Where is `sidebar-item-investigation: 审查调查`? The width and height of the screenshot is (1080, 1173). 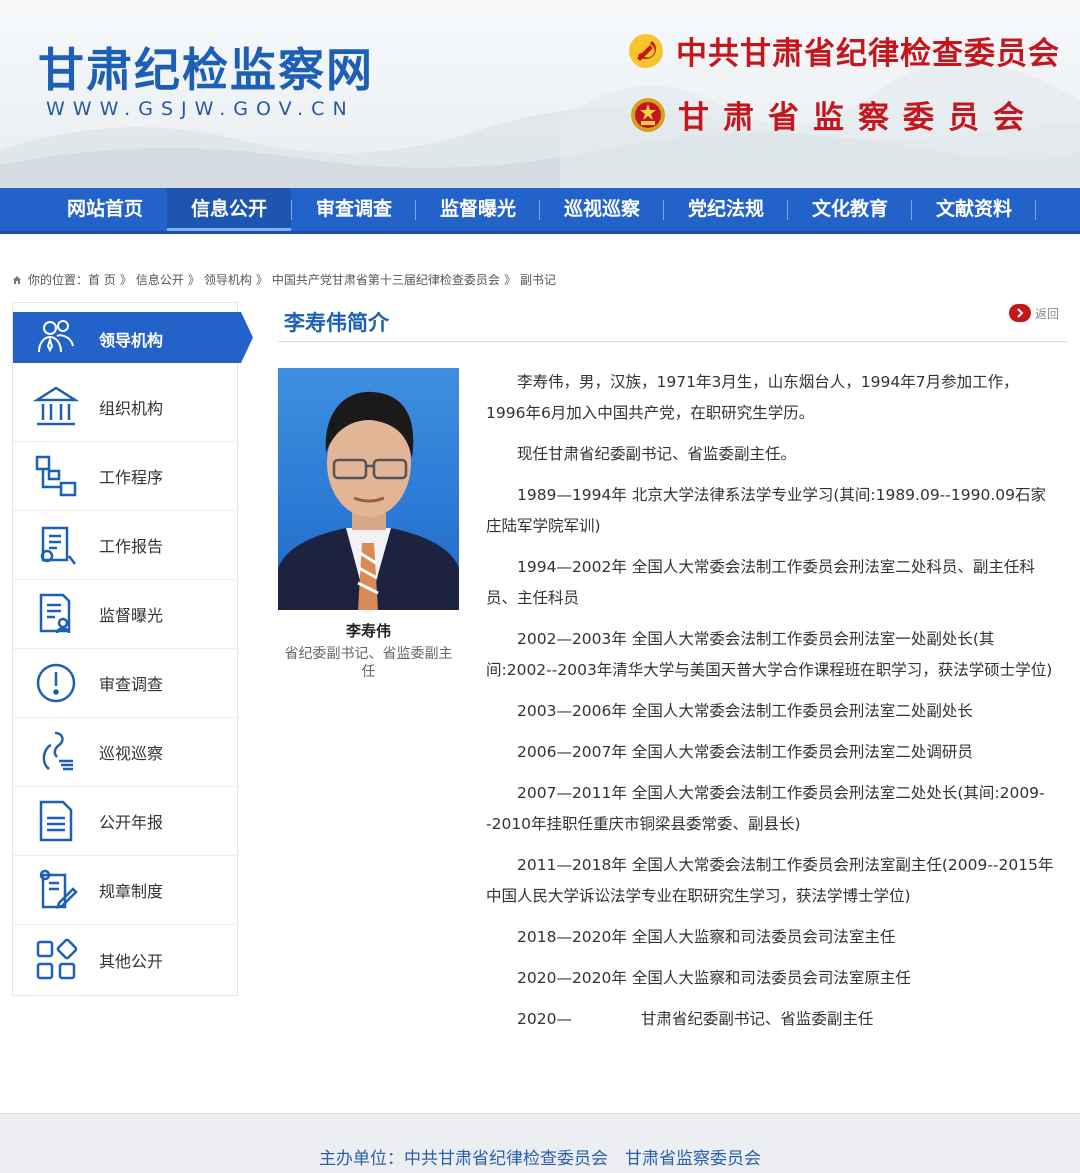 sidebar-item-investigation: 审查调查 is located at coordinates (125, 683).